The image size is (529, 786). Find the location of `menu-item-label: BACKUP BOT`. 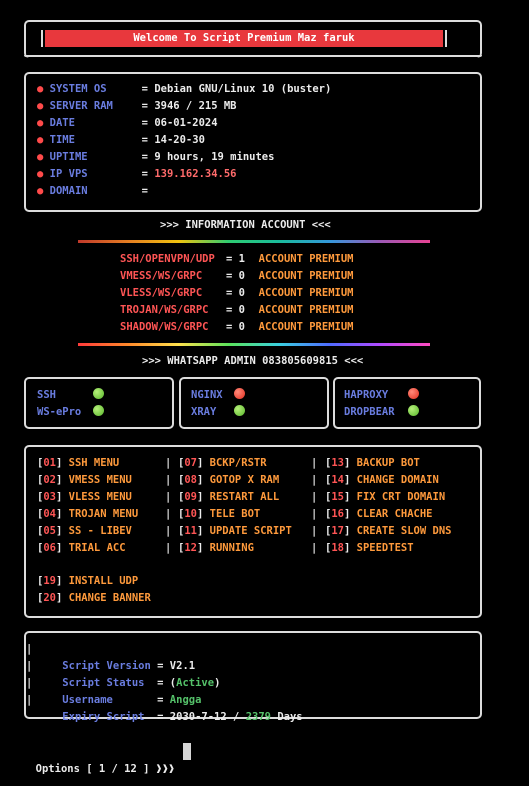

menu-item-label: BACKUP BOT is located at coordinates (388, 463).